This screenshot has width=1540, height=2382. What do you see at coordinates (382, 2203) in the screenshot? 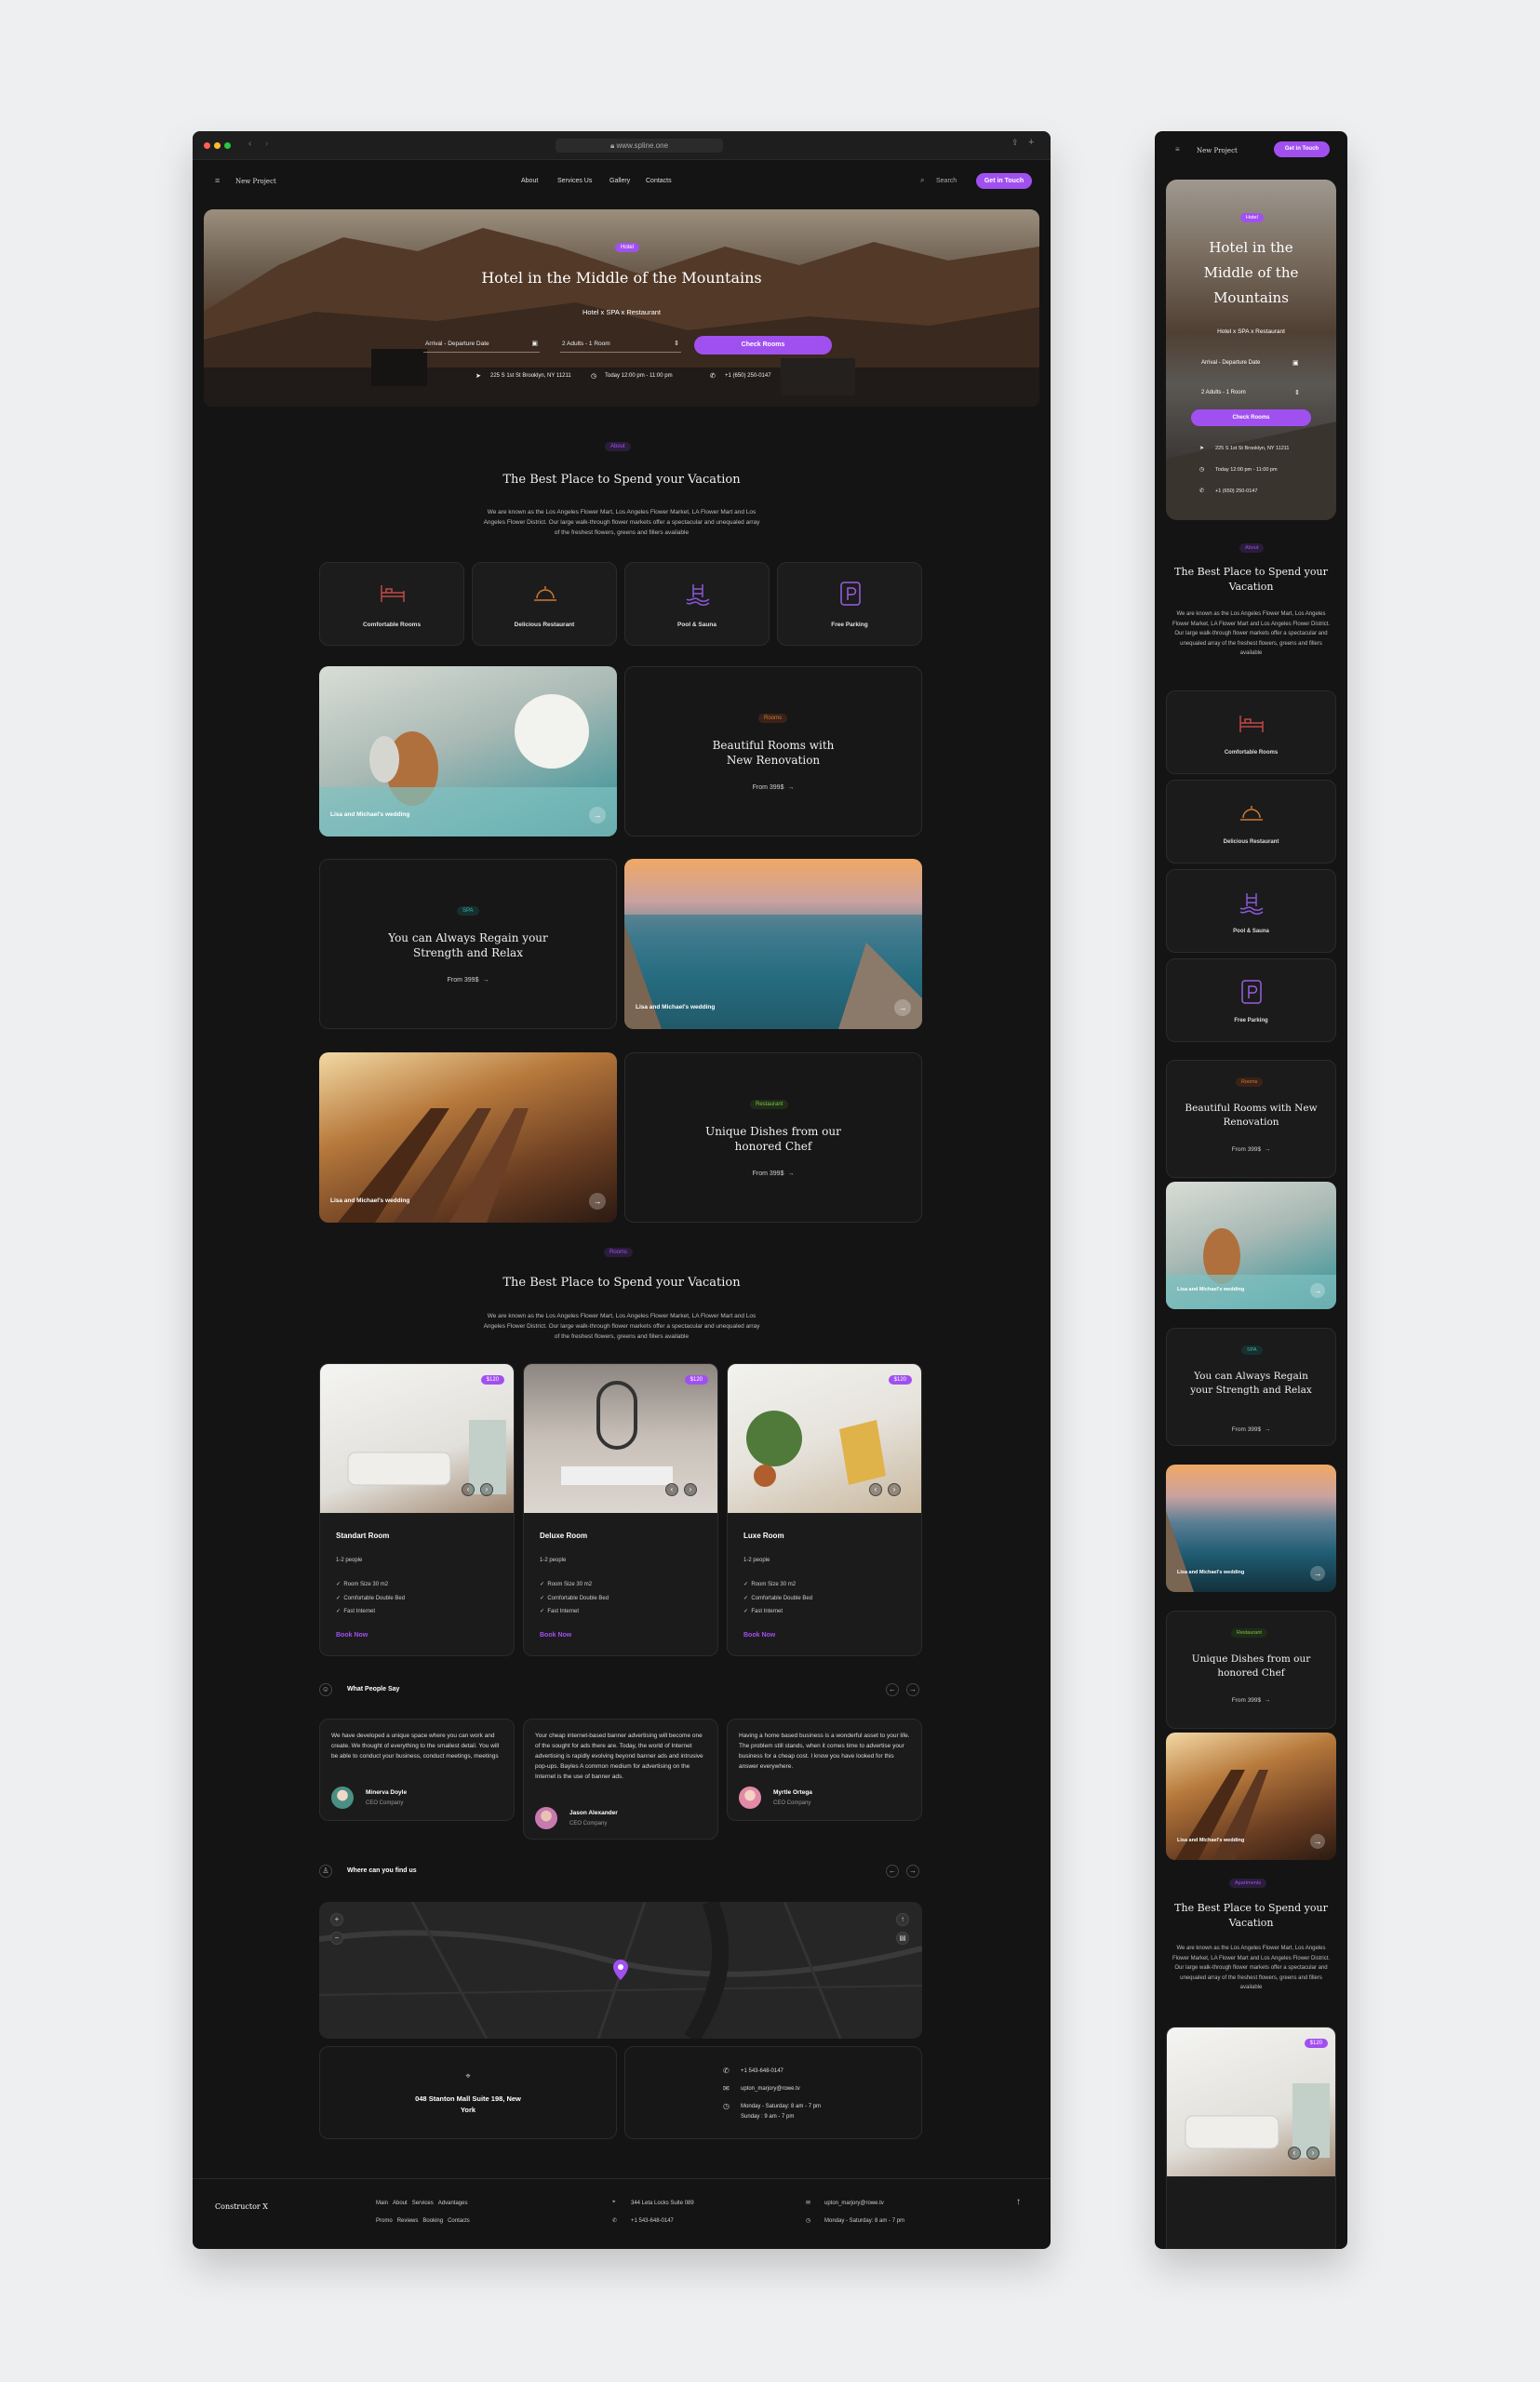
I see `footer-link-main: Main` at bounding box center [382, 2203].